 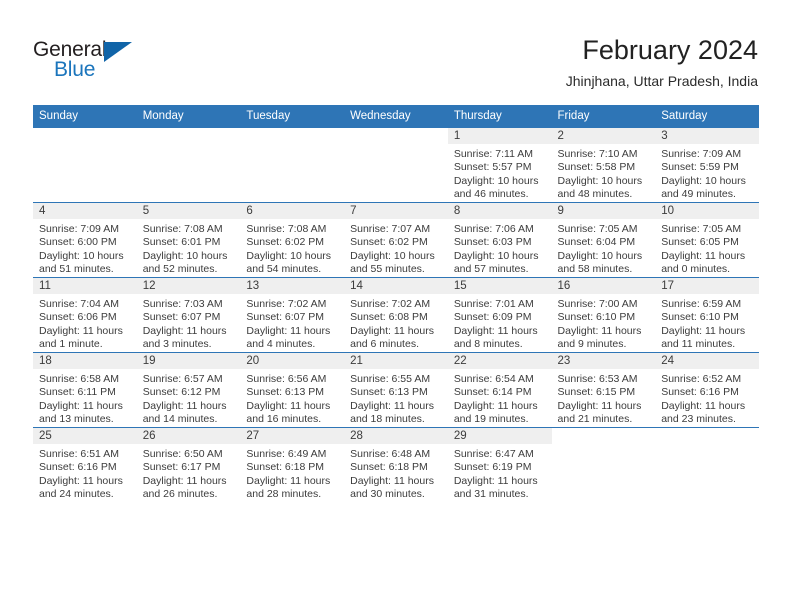 I want to click on daylight-text: and 13 minutes., so click(x=76, y=419).